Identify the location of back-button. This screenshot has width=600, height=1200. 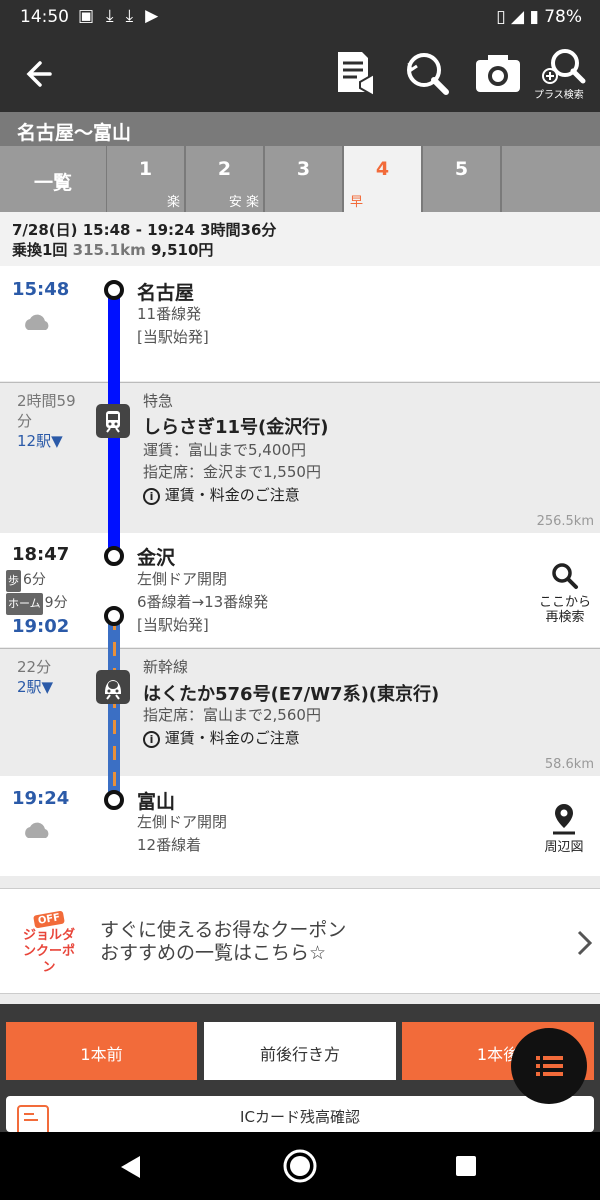
(40, 74).